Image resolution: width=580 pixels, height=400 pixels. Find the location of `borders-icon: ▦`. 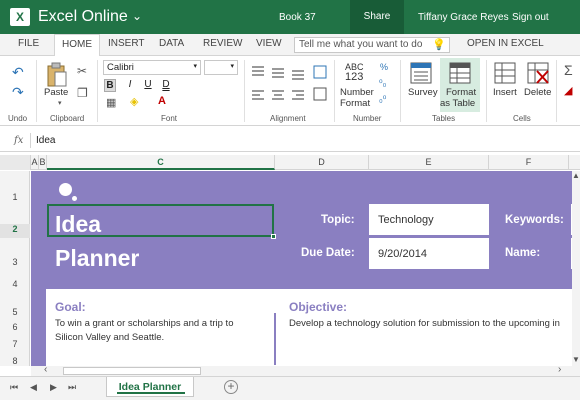

borders-icon: ▦ is located at coordinates (111, 102).